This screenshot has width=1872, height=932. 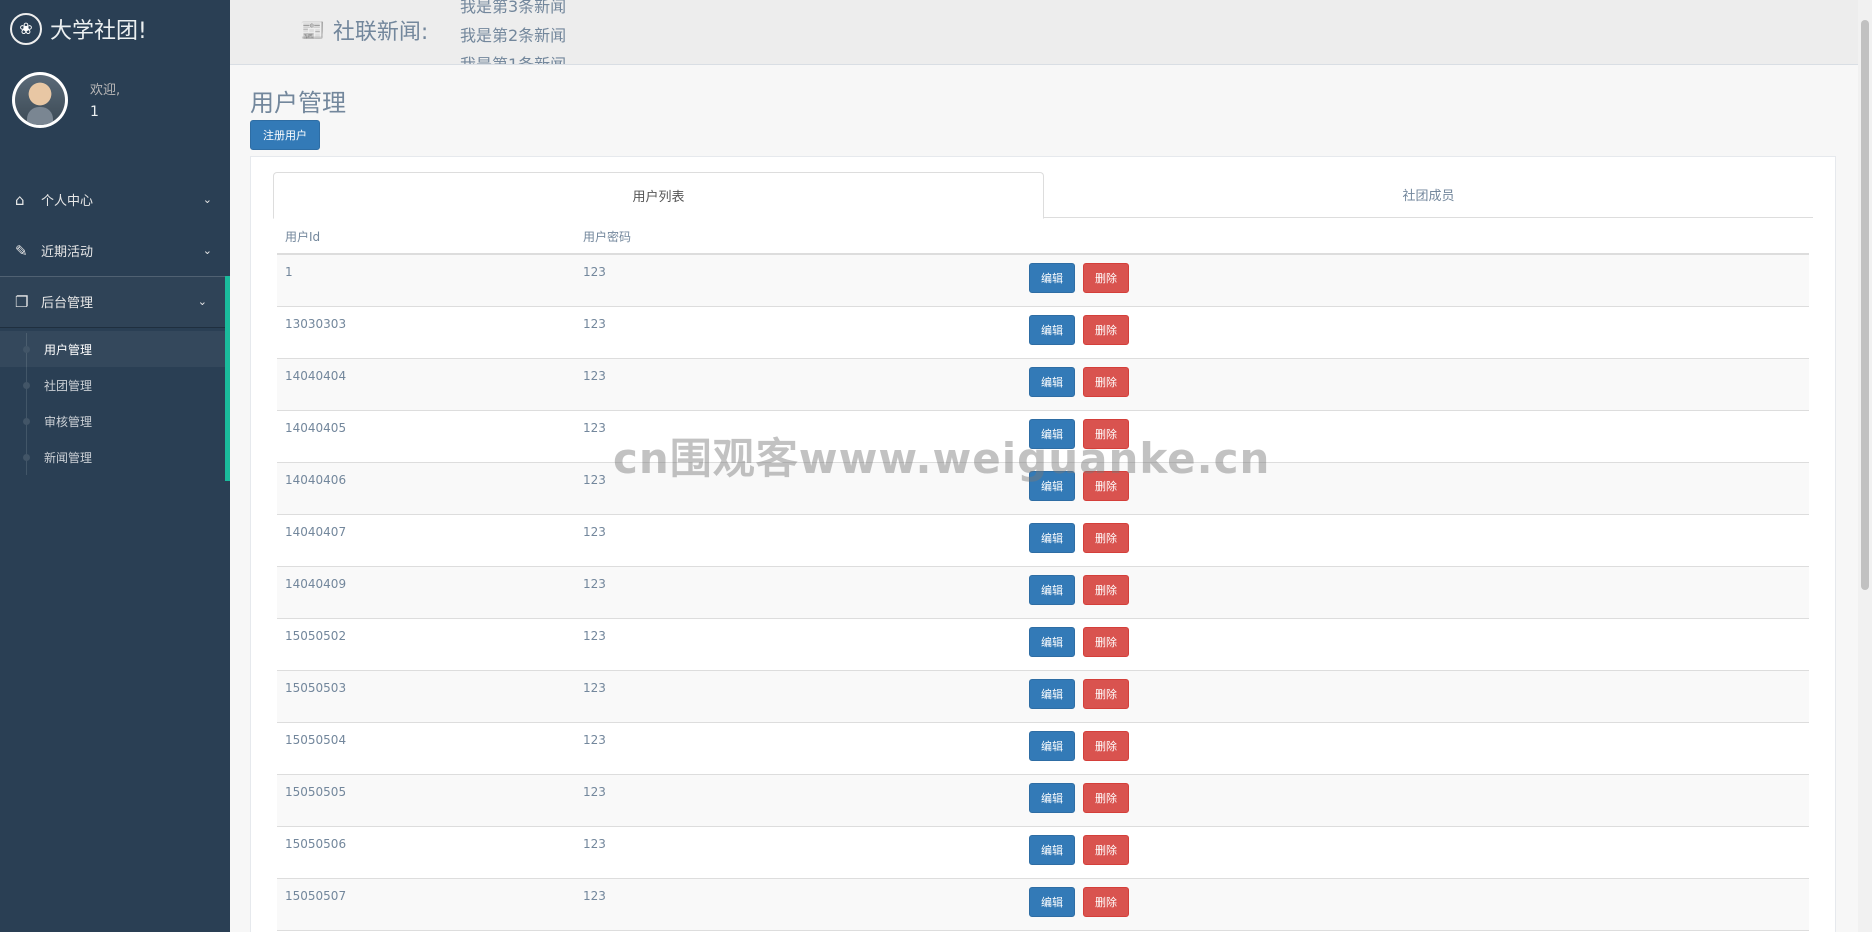 I want to click on menu-item-label: 个人中心, so click(x=67, y=201).